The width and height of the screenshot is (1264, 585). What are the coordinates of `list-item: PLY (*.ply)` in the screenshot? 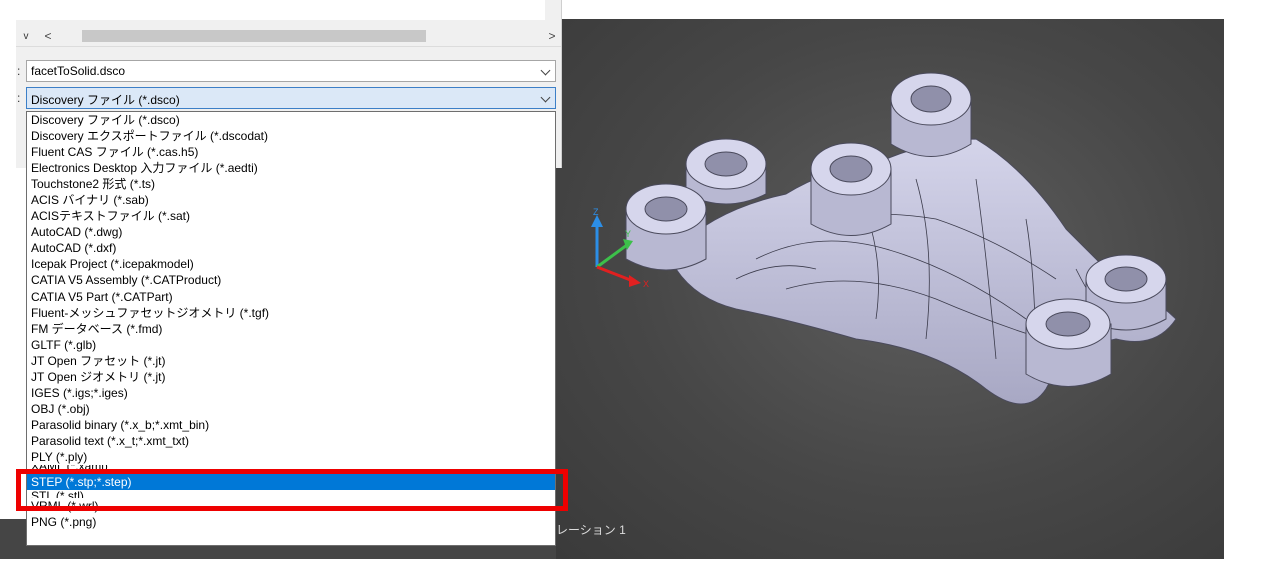 It's located at (291, 457).